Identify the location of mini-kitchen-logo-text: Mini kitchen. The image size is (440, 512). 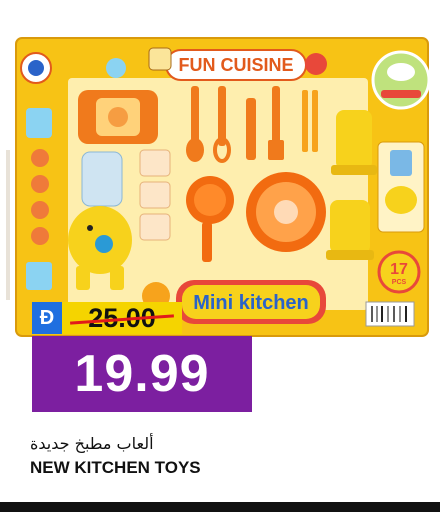
(251, 303).